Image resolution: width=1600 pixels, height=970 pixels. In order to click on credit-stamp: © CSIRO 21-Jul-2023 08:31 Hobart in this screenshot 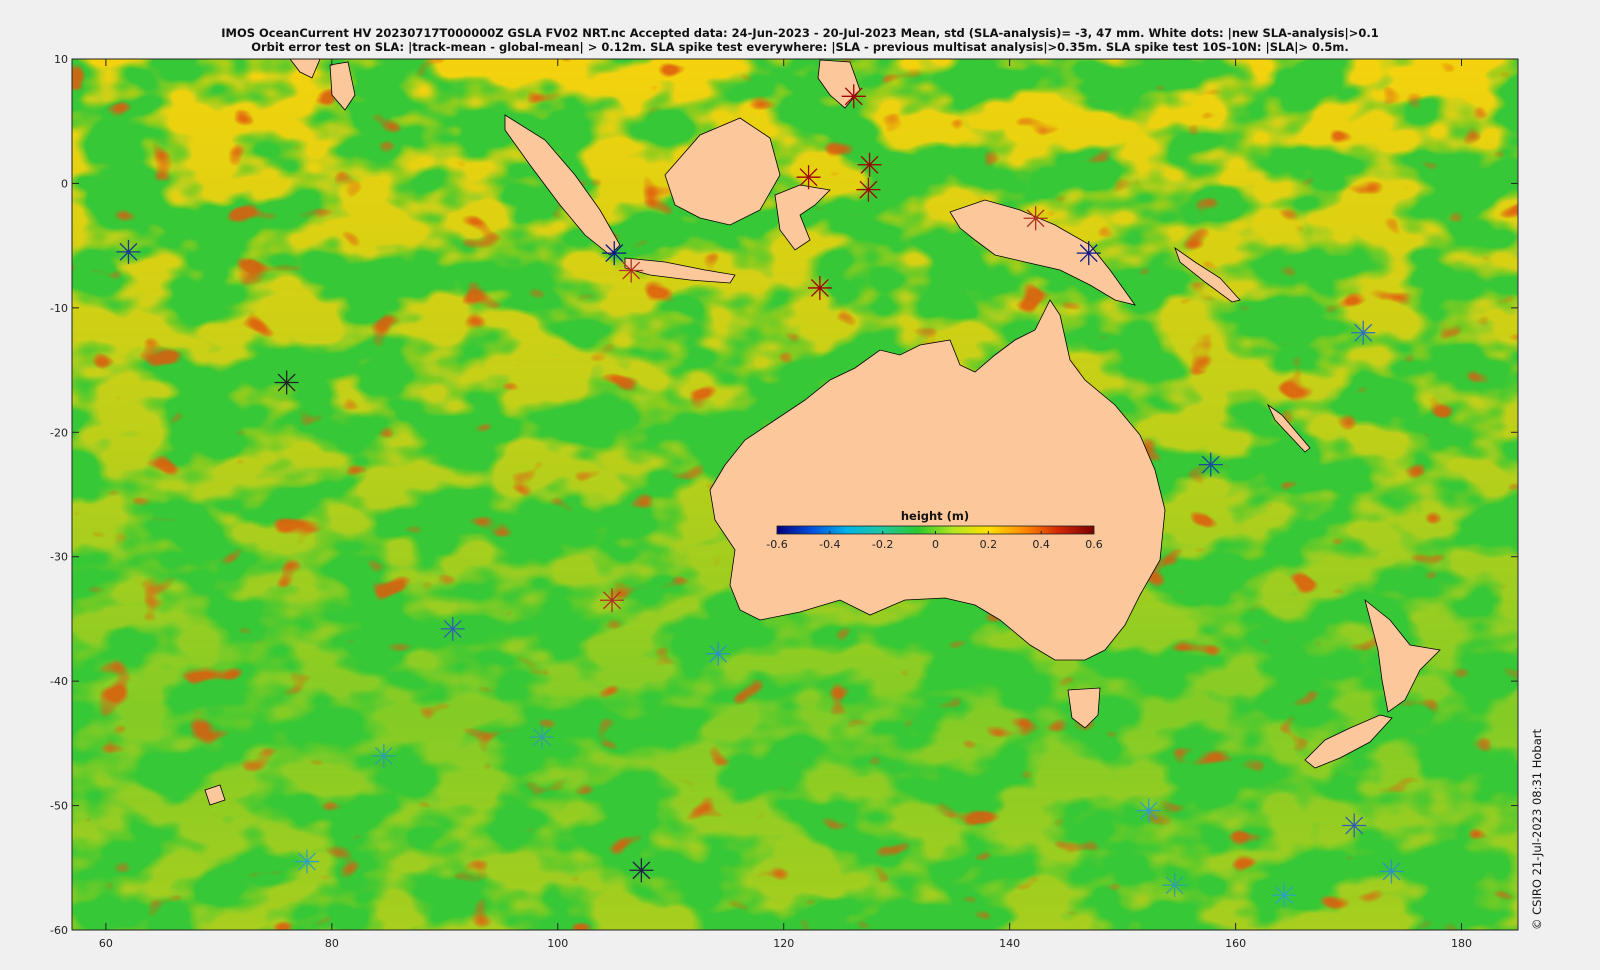, I will do `click(1537, 829)`.